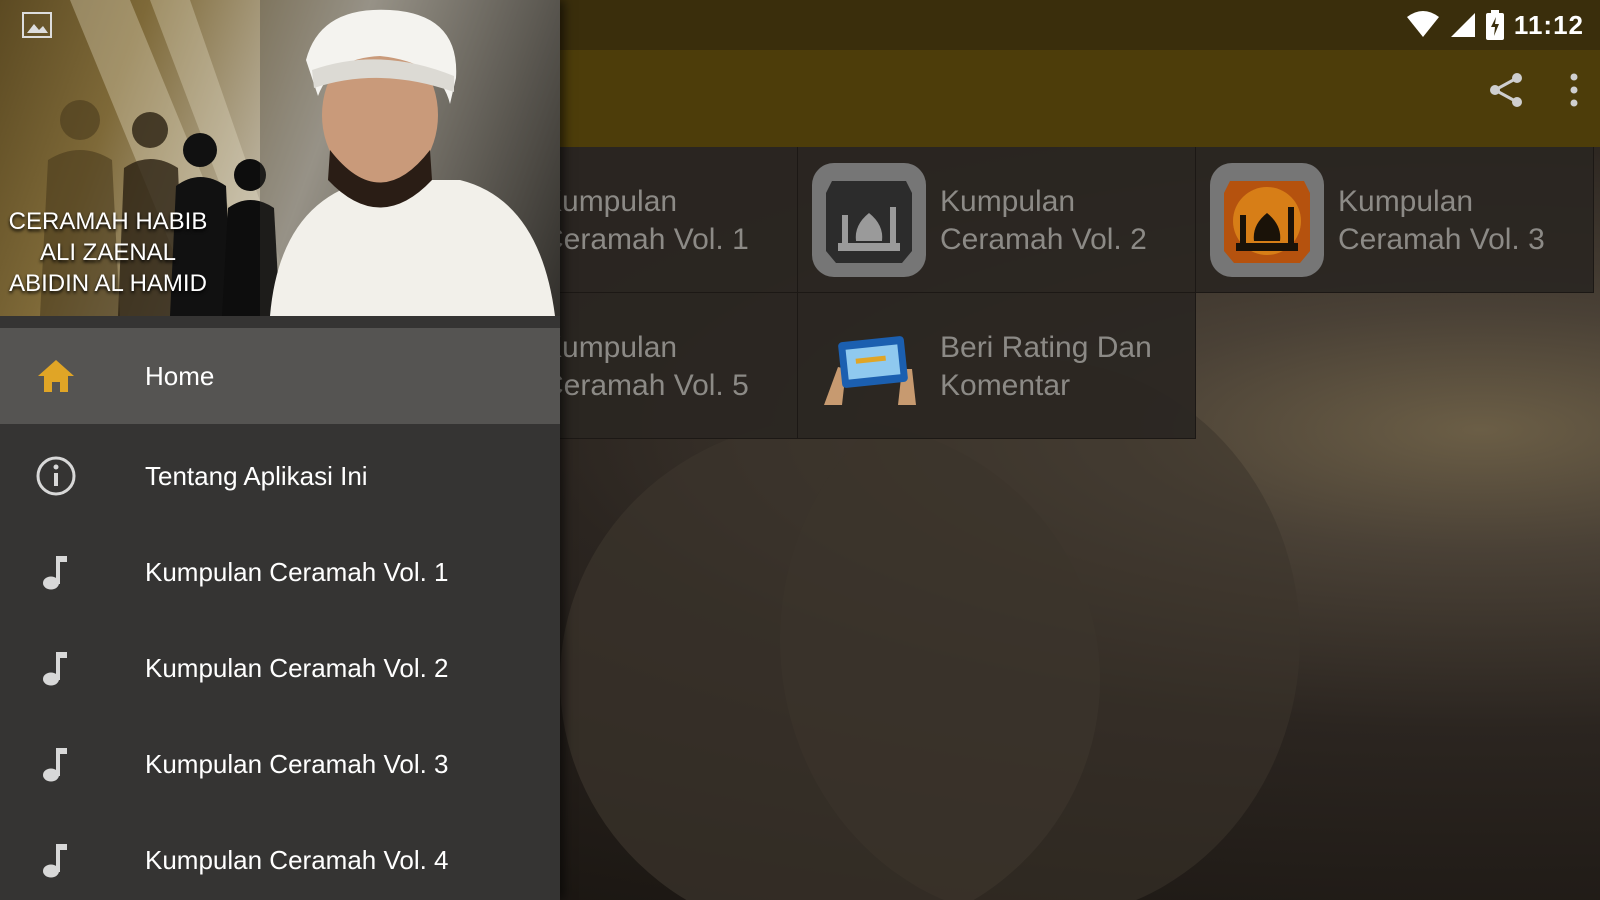 The height and width of the screenshot is (900, 1600). What do you see at coordinates (1441, 220) in the screenshot?
I see `tile-label: Kumpulan Ceramah Vol. 3` at bounding box center [1441, 220].